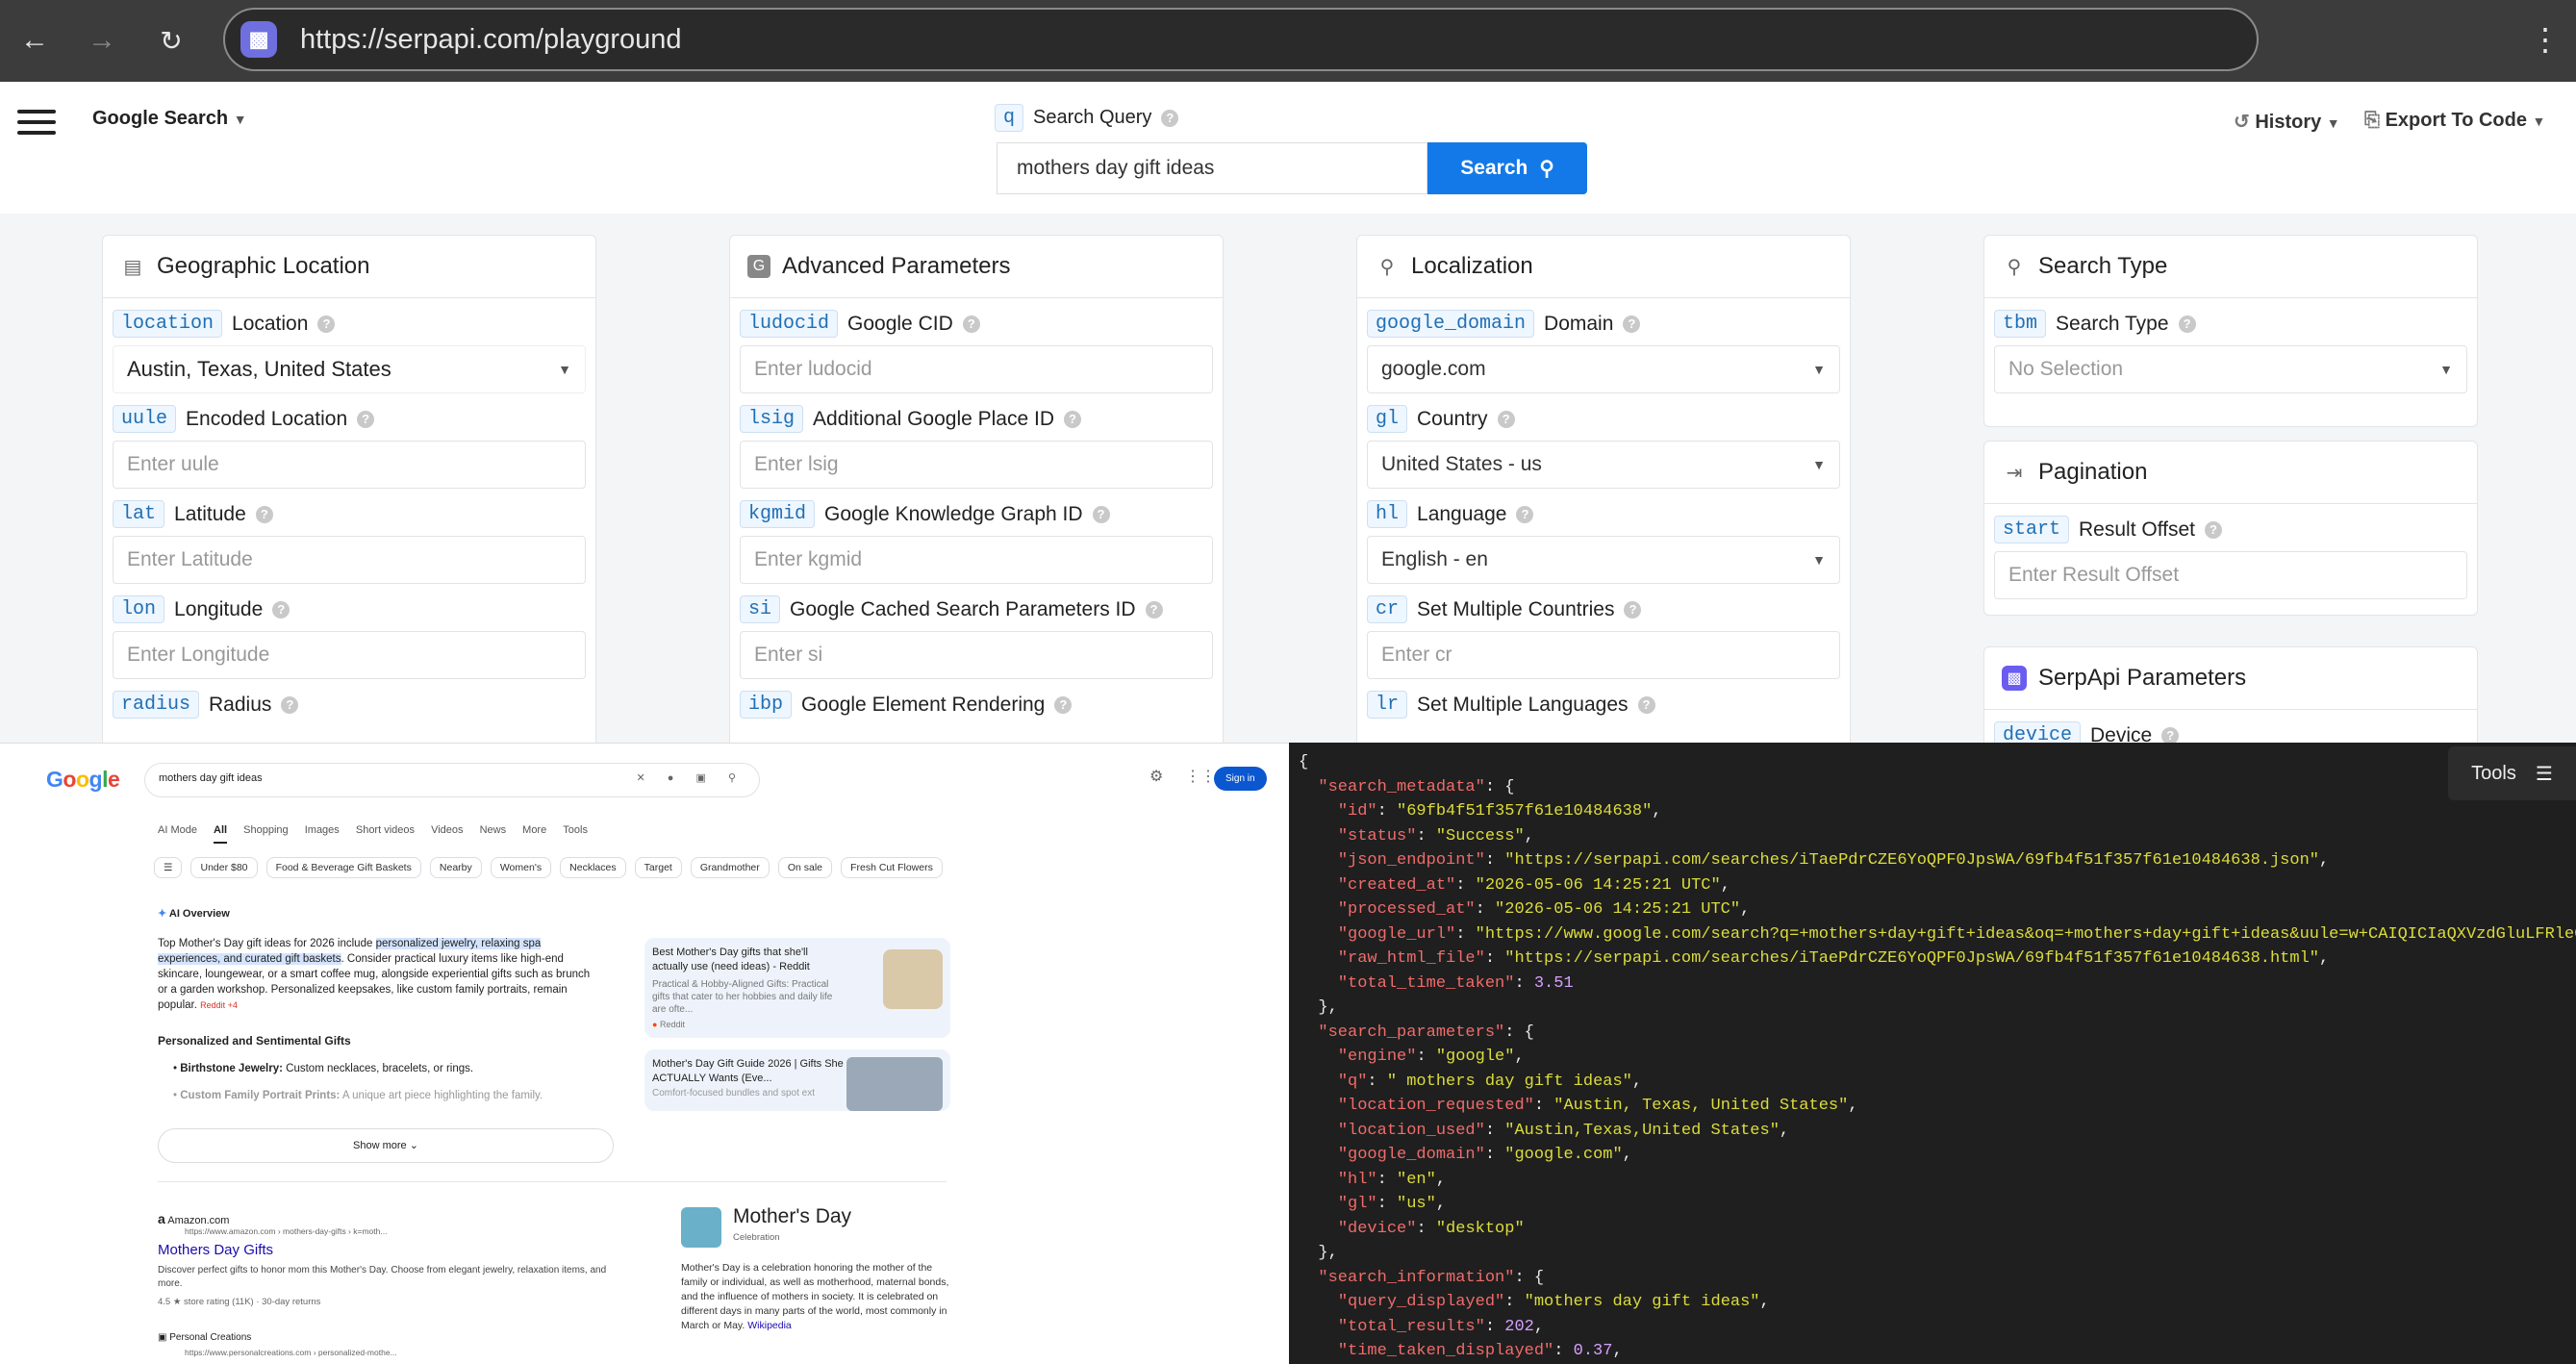 The width and height of the screenshot is (2576, 1364). What do you see at coordinates (221, 834) in the screenshot?
I see `tab-all: All` at bounding box center [221, 834].